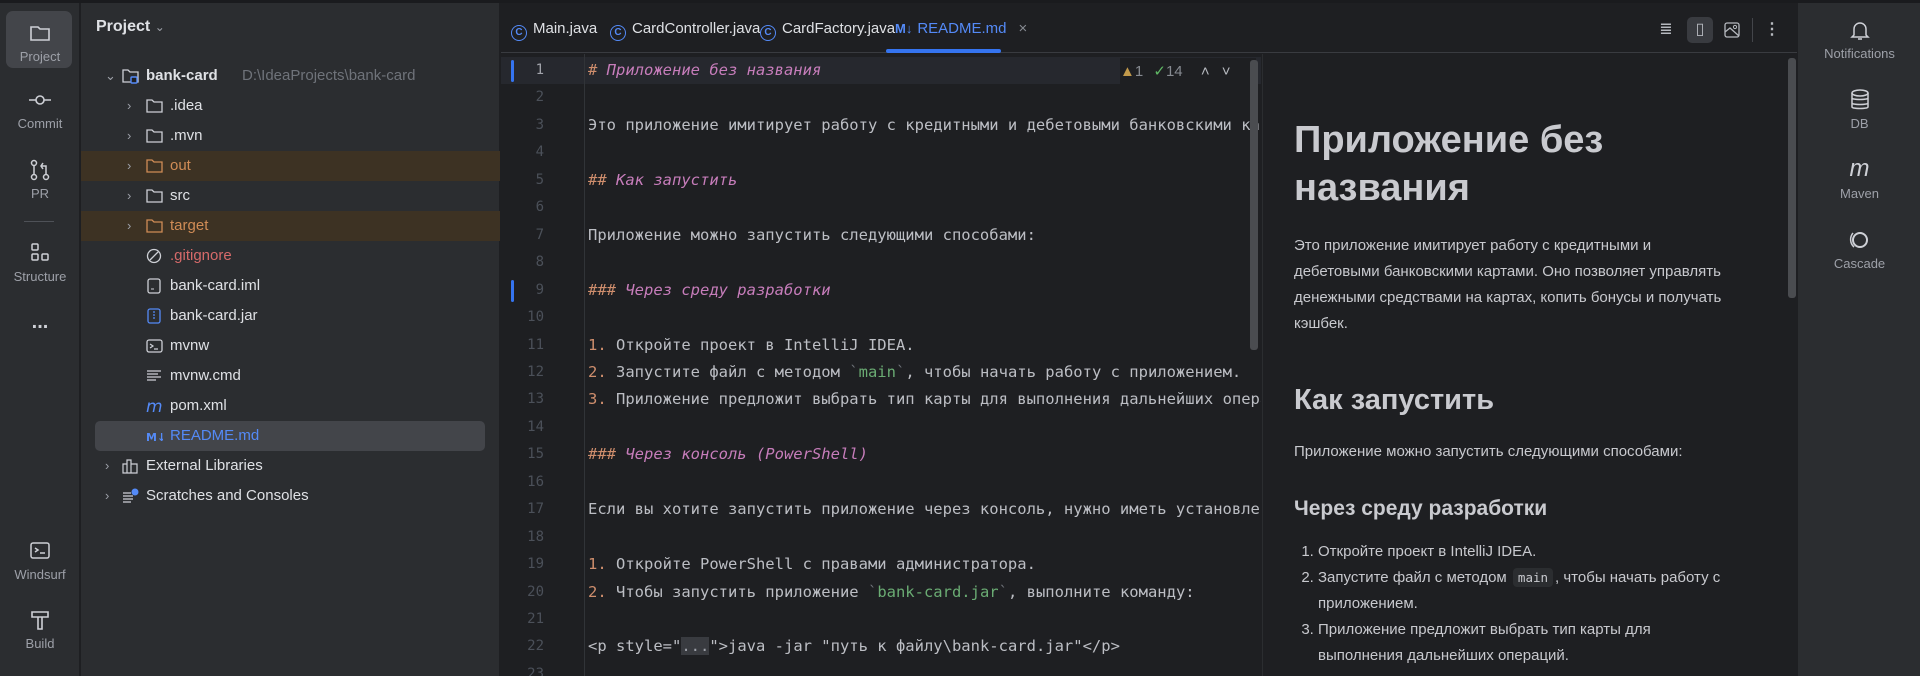 This screenshot has width=1920, height=676. Describe the element at coordinates (154, 286) in the screenshot. I see `module-file-icon` at that location.